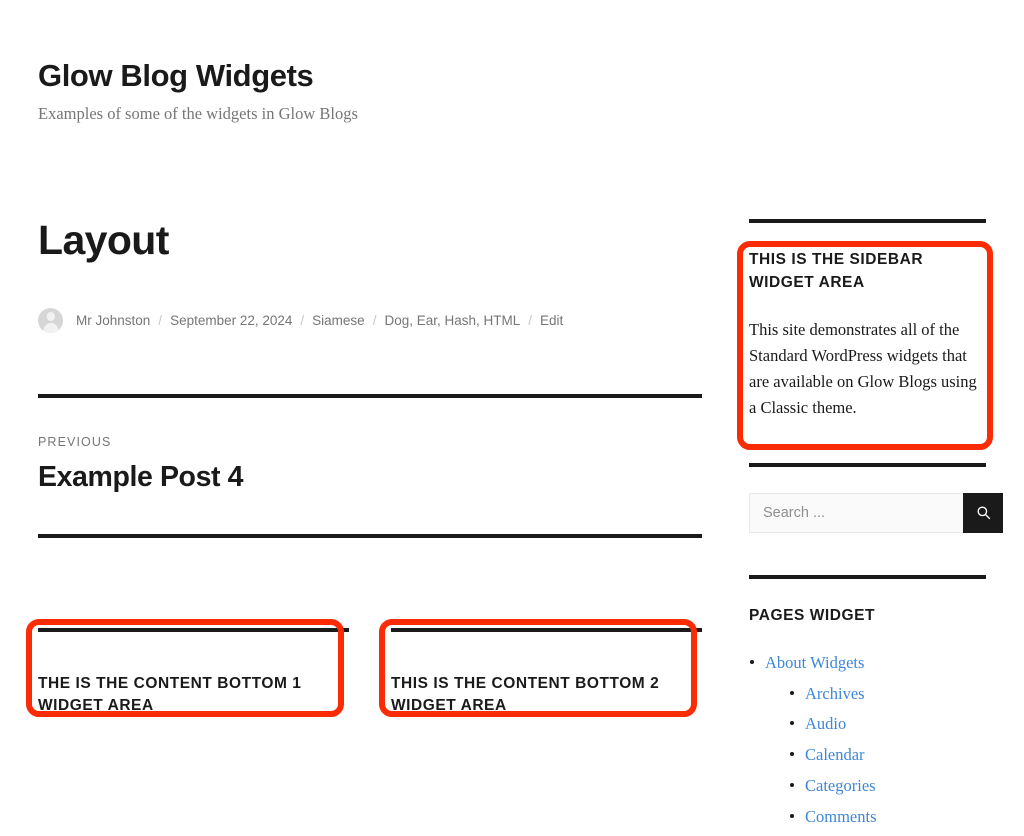  Describe the element at coordinates (836, 271) in the screenshot. I see `sidebar-widget-title: THIS IS THE SIDEBAR WIDGET AREA` at that location.